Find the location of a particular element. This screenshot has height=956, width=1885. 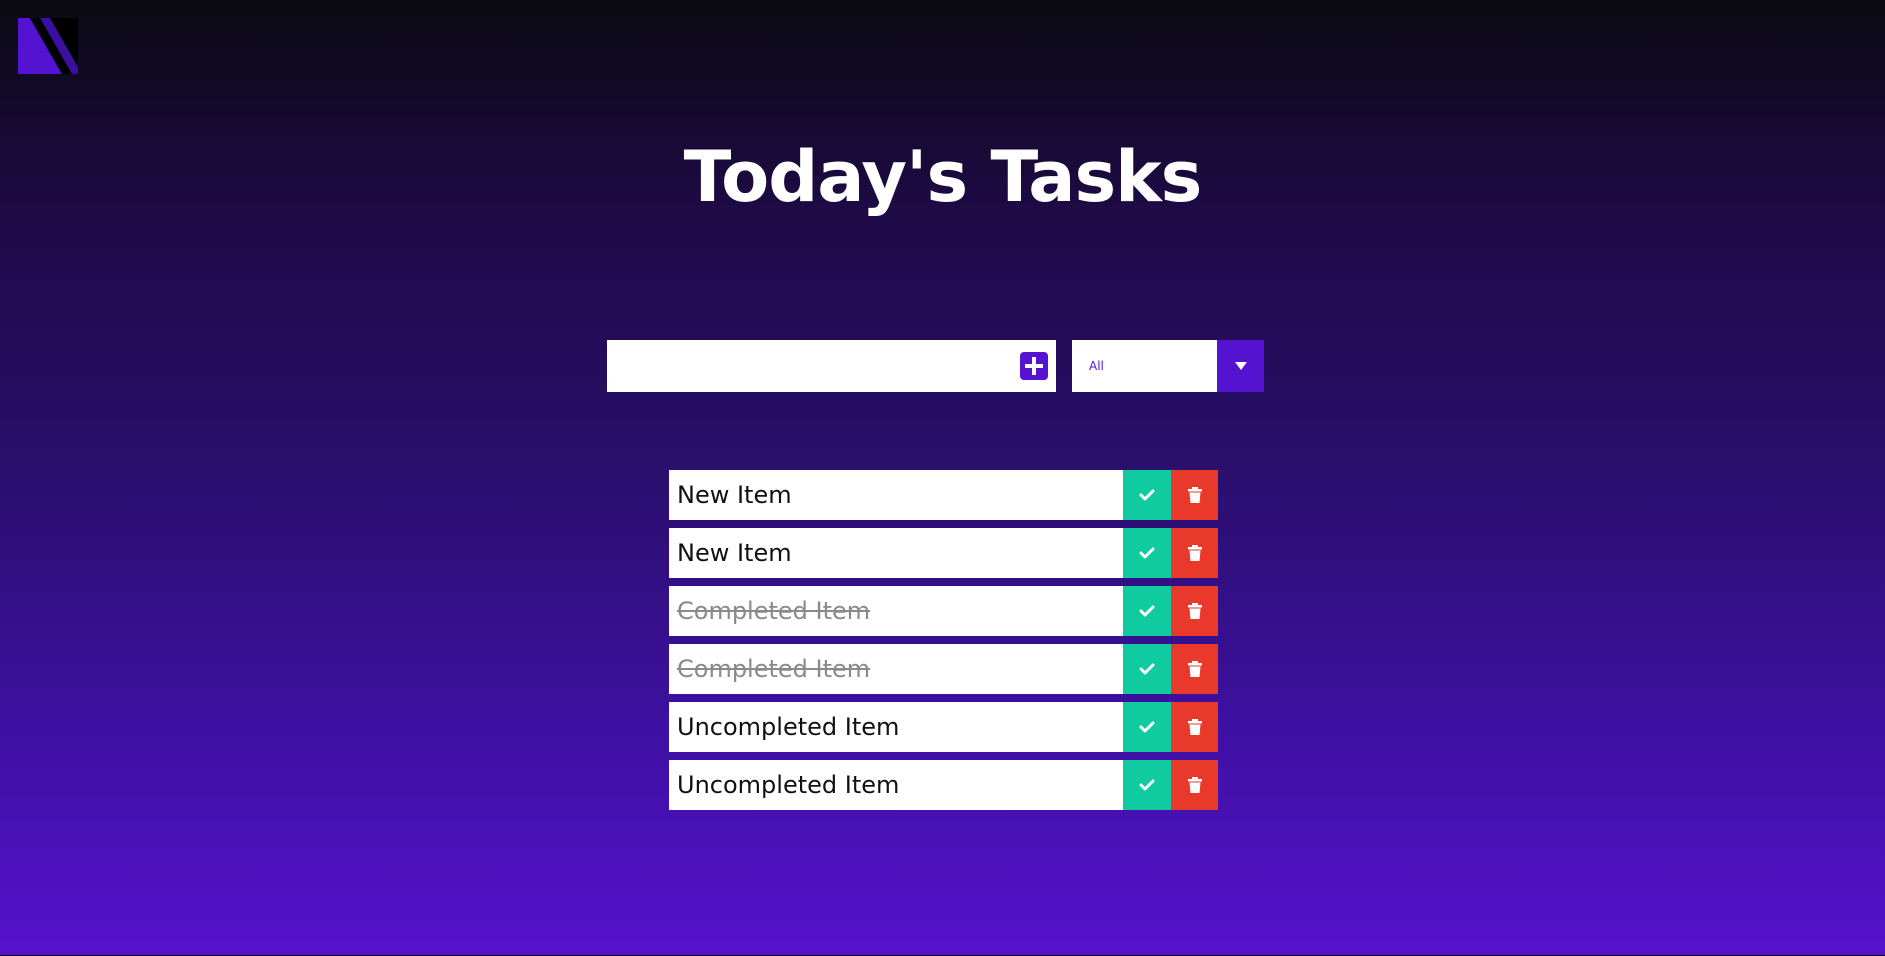

add-todo-button is located at coordinates (1034, 366).